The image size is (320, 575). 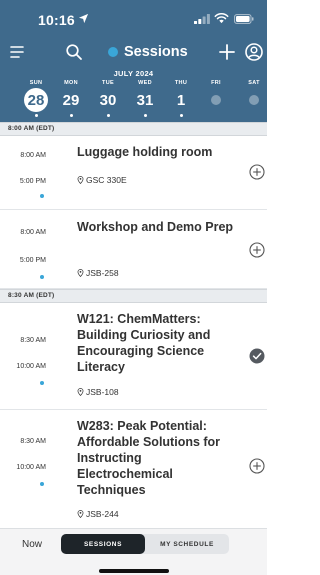 I want to click on tab-sessions: SESSIONS, so click(x=103, y=544).